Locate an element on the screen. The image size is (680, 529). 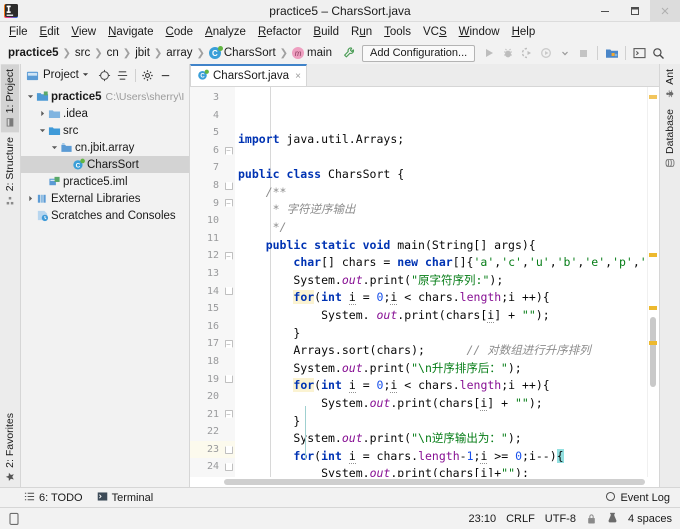
sidebar-tab-favorites: 2: Favorites is located at coordinates (10, 447).